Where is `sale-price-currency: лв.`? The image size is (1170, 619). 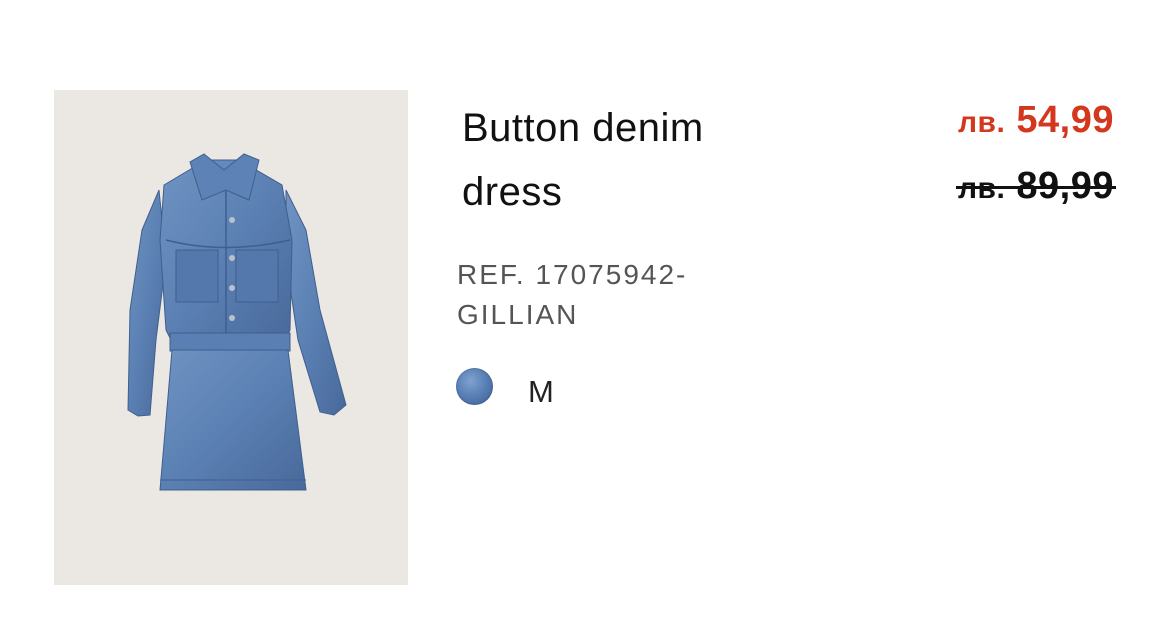
sale-price-currency: лв. is located at coordinates (982, 122).